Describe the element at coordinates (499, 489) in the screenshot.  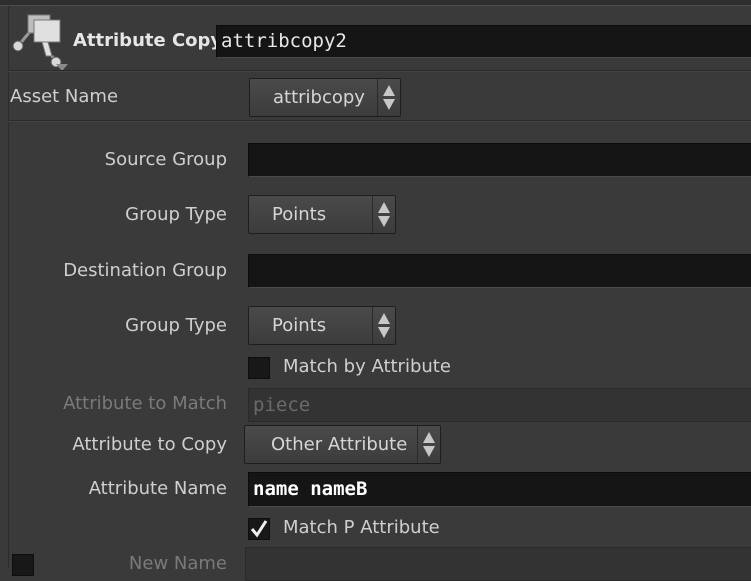
I see `attribute-name-field: name nameB` at that location.